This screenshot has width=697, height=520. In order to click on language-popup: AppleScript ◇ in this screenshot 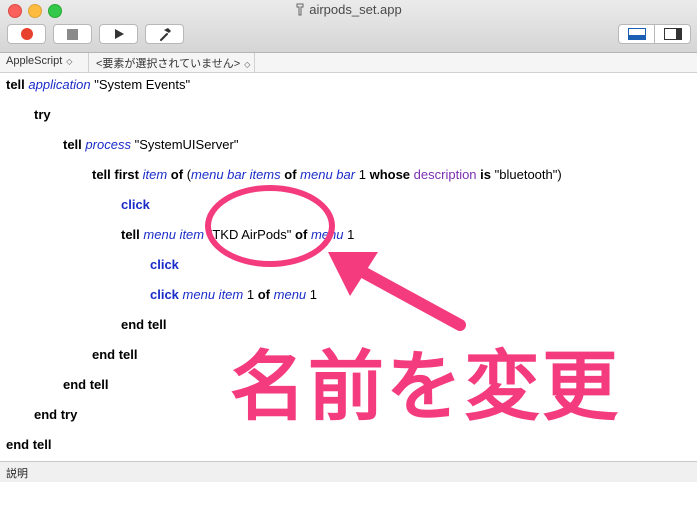, I will do `click(39, 61)`.